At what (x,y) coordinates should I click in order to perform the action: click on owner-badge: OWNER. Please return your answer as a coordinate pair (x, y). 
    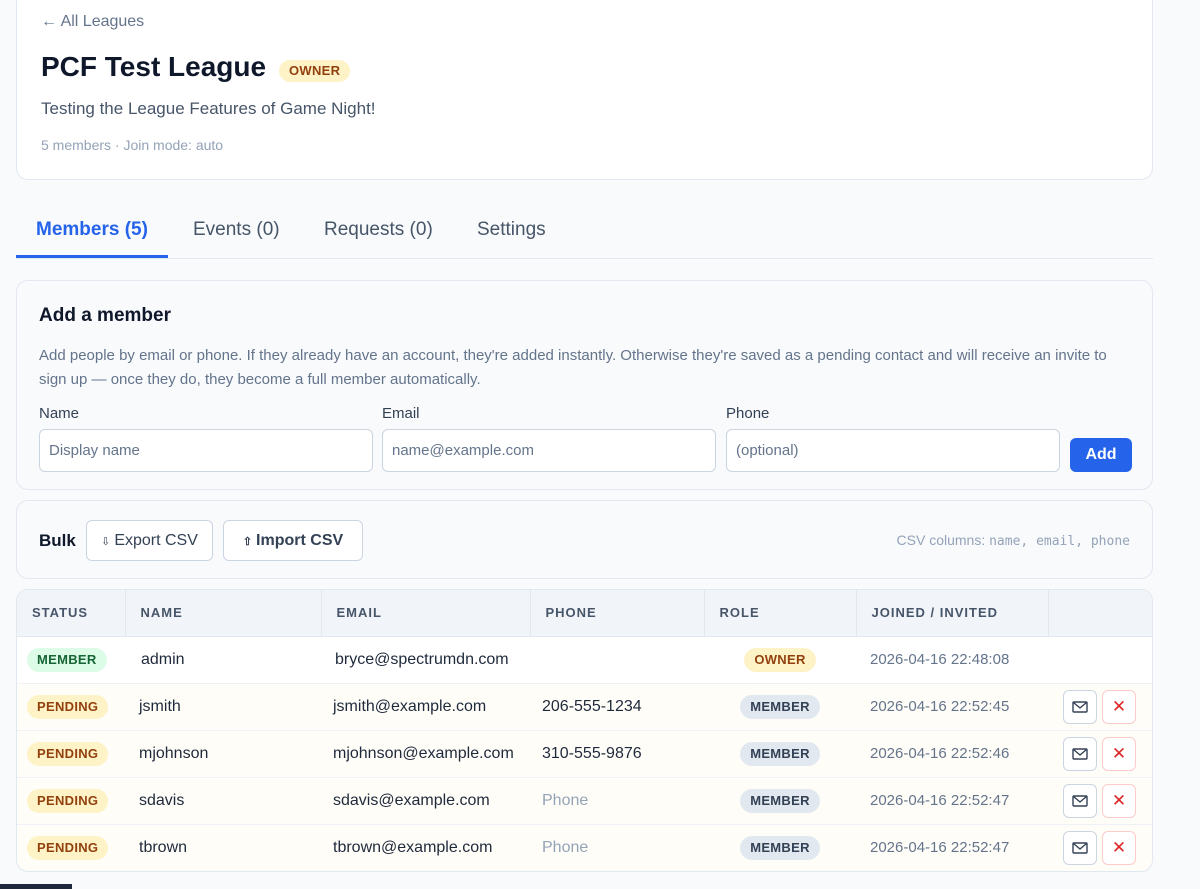
    Looking at the image, I should click on (315, 71).